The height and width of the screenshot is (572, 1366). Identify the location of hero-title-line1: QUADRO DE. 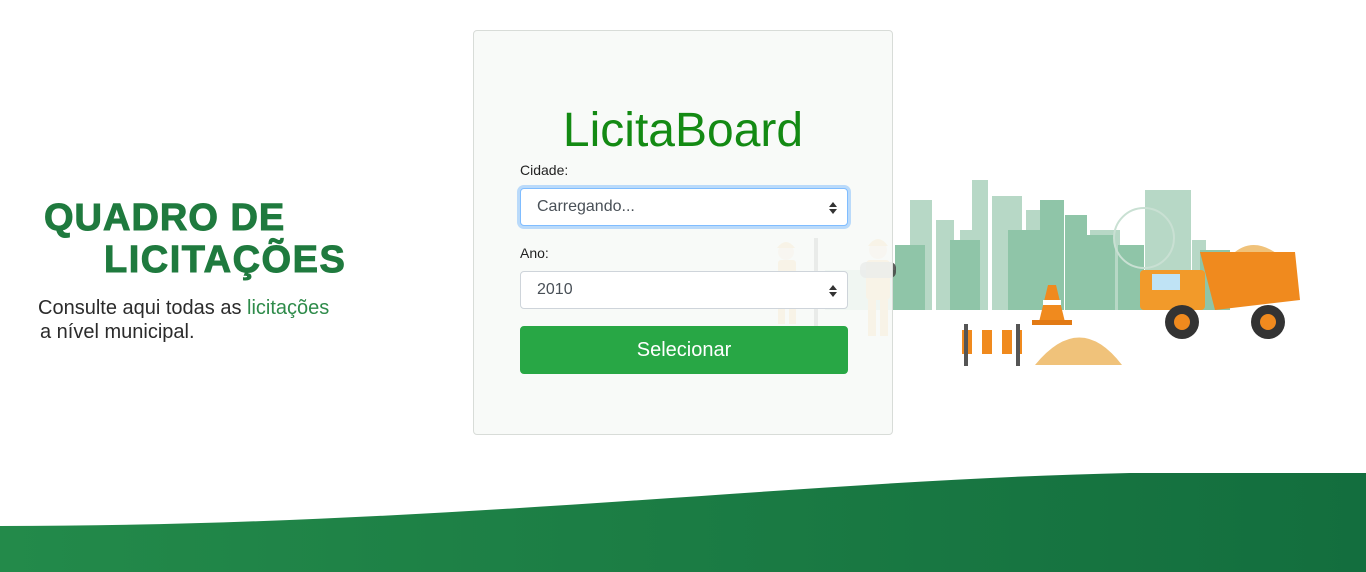
(165, 218).